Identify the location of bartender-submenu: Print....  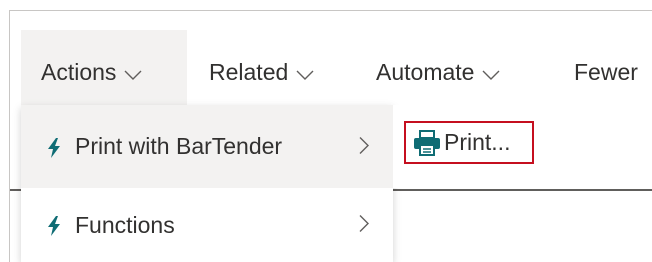
(522, 146).